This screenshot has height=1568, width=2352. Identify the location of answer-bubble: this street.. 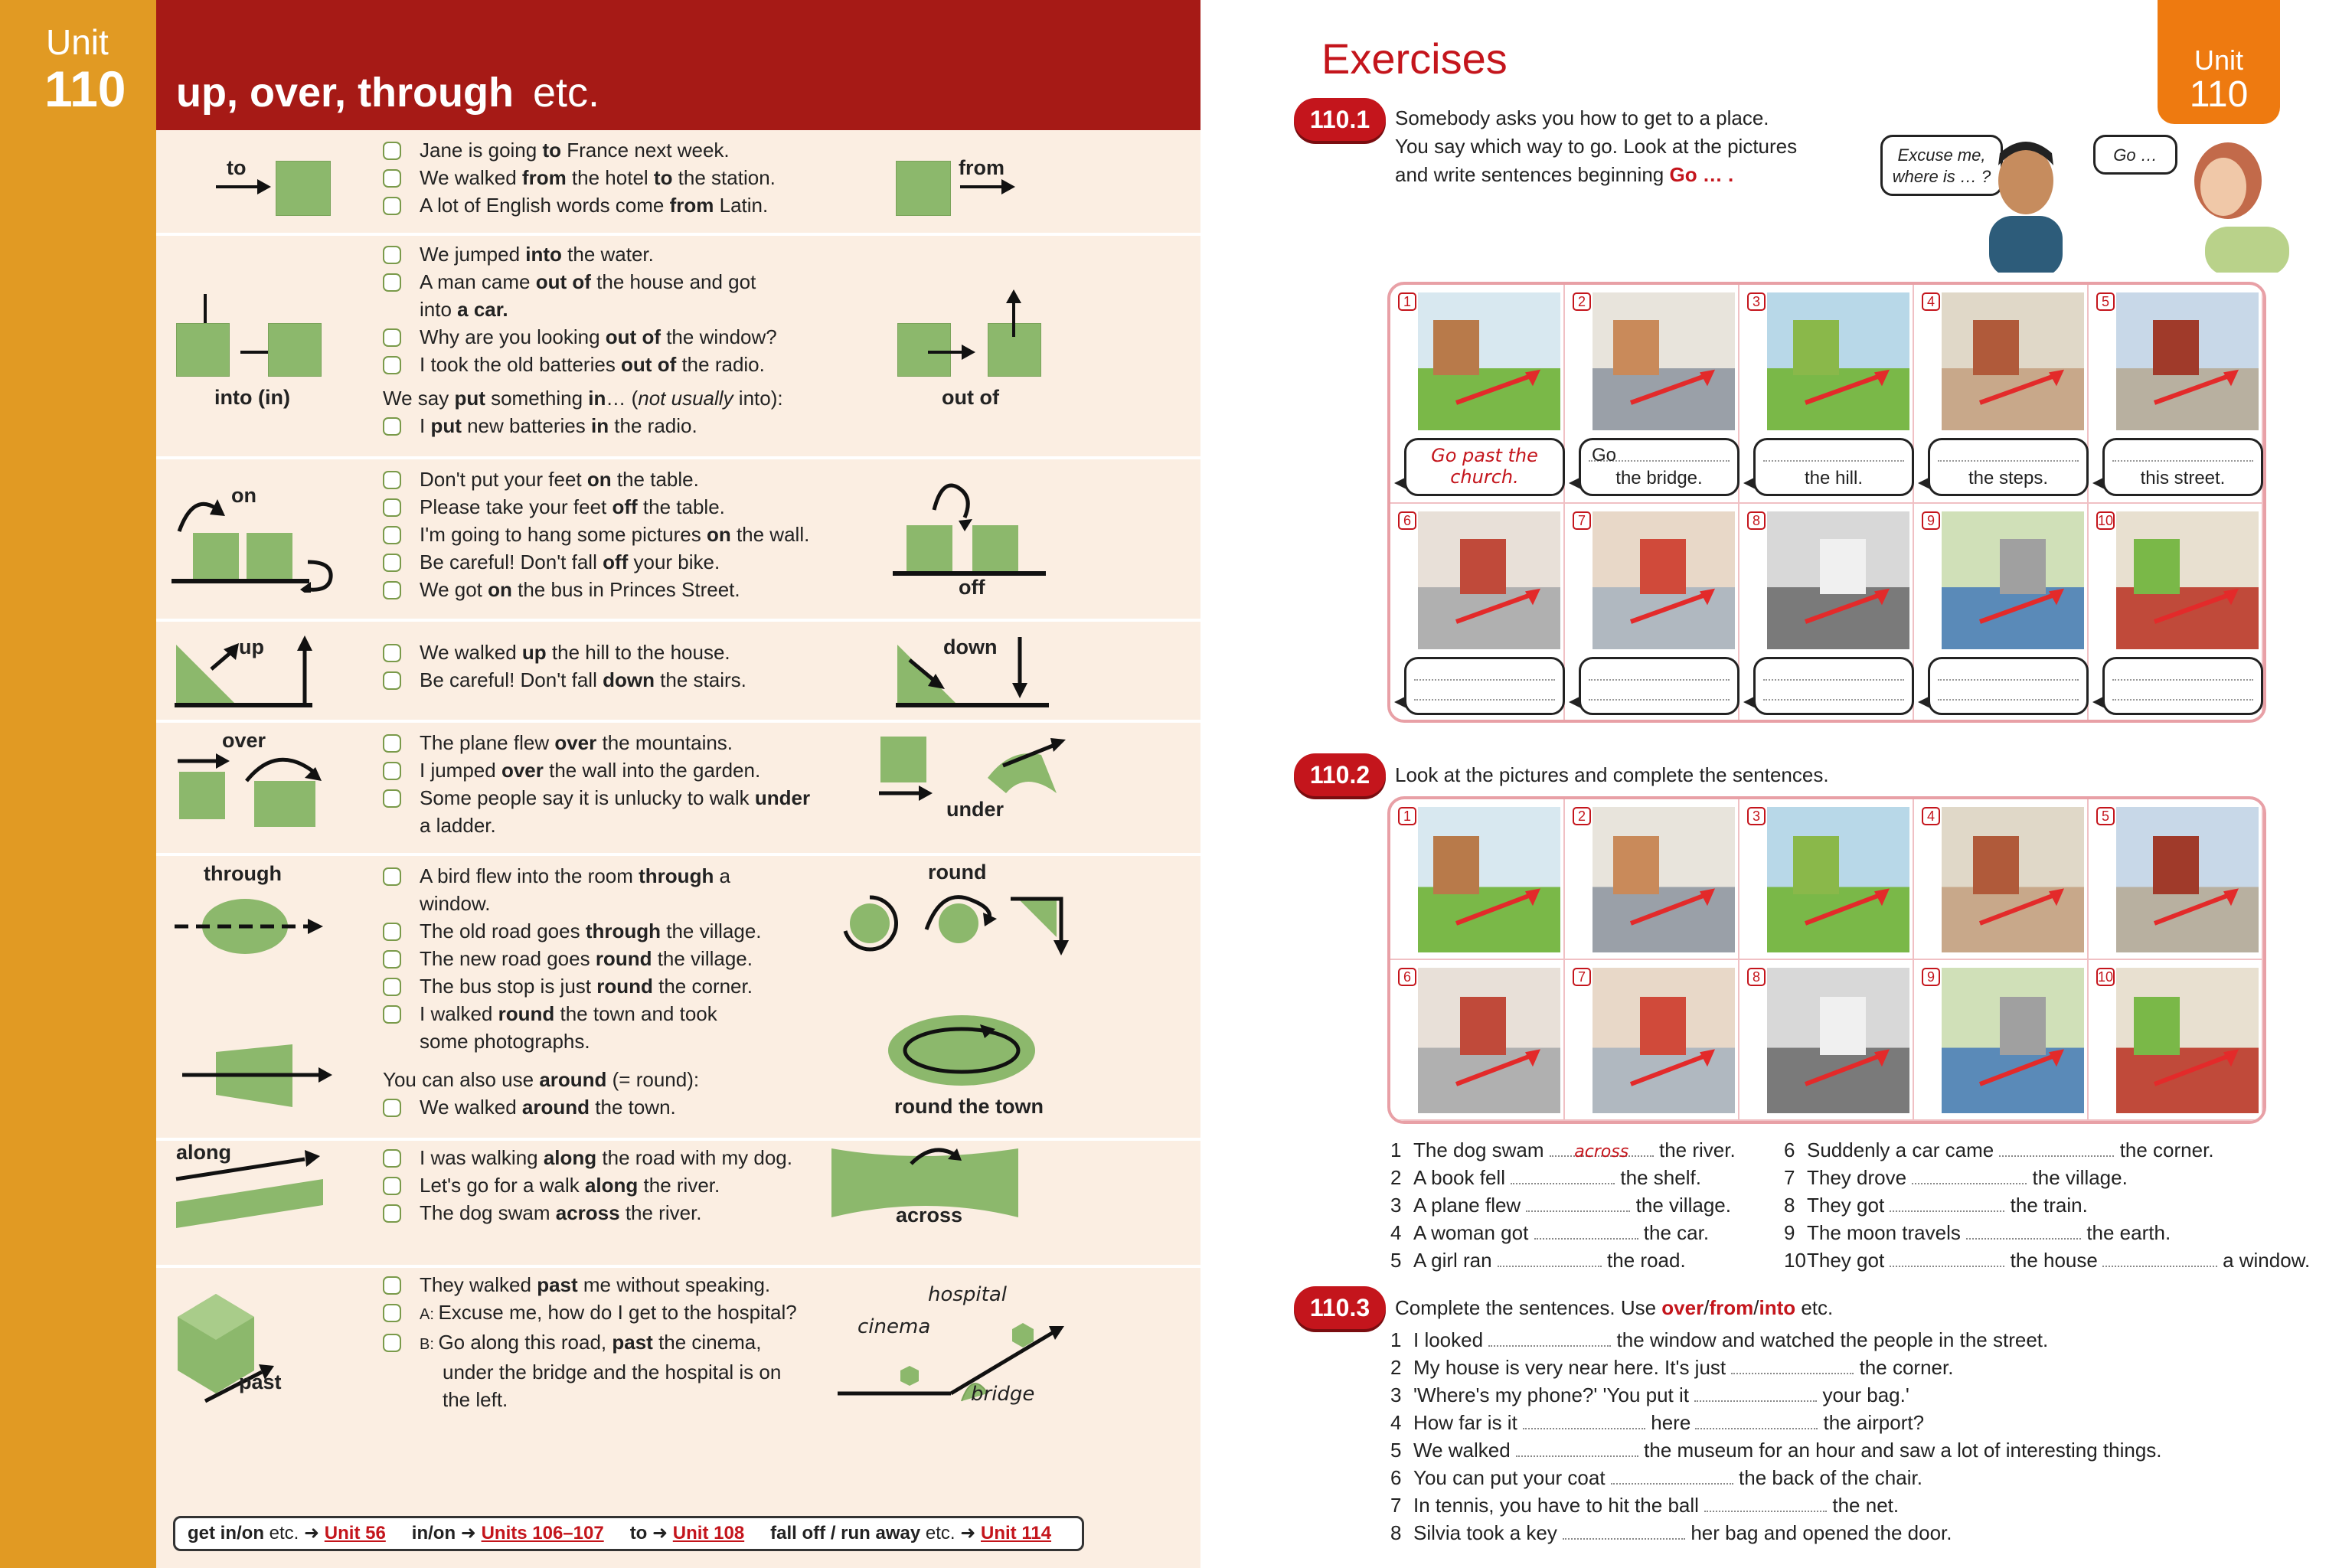
(2177, 467).